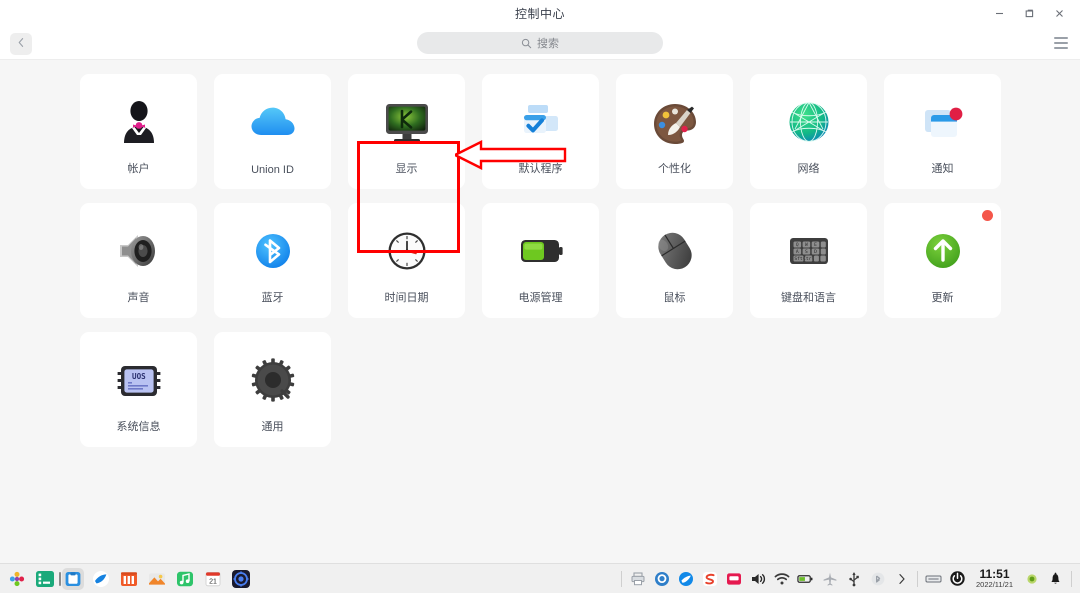 The width and height of the screenshot is (1080, 593). What do you see at coordinates (781, 578) in the screenshot?
I see `wifi-icon` at bounding box center [781, 578].